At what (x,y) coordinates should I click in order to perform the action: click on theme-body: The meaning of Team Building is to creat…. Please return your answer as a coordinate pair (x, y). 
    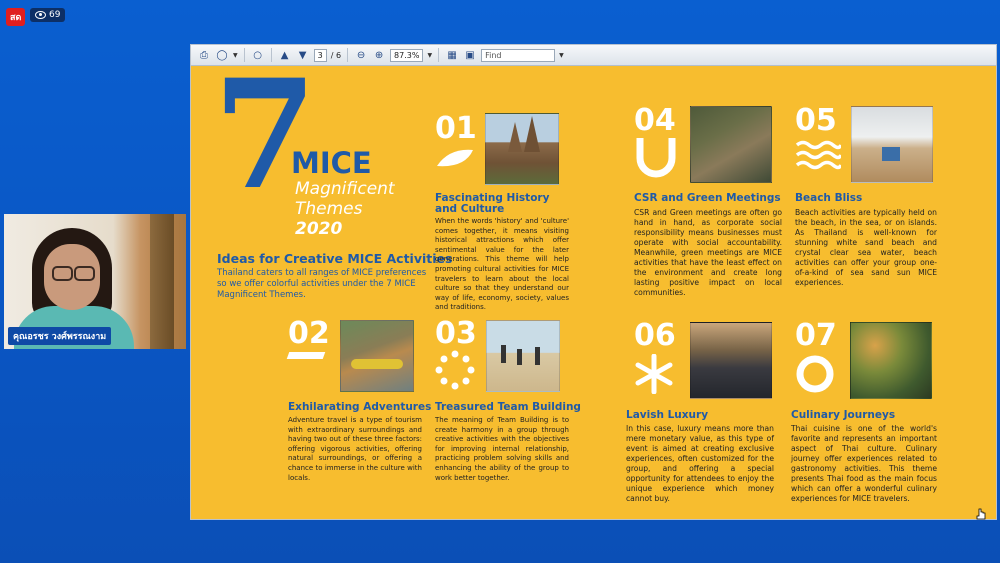
    Looking at the image, I should click on (502, 449).